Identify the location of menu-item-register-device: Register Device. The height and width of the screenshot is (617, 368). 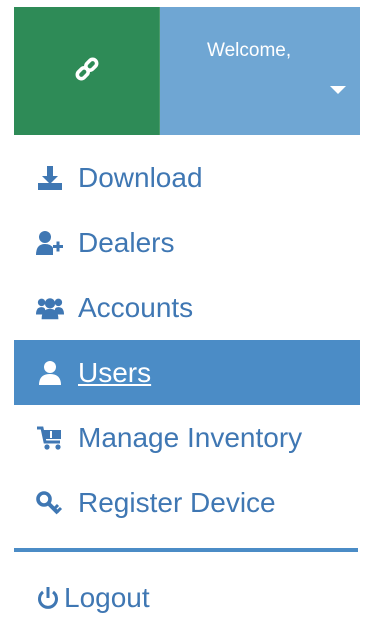
(187, 502).